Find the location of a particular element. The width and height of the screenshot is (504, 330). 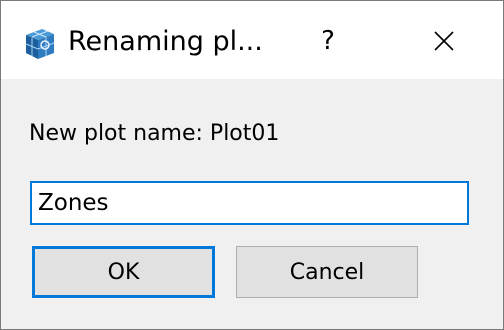

cancel-button: Cancel is located at coordinates (327, 272).